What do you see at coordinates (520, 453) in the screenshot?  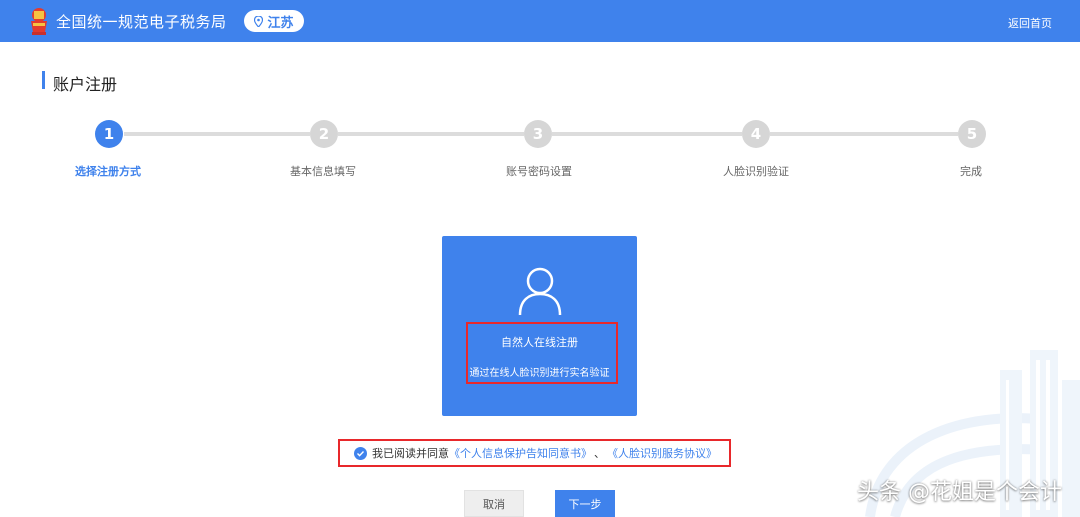 I see `privacy-consent-link: 《个人信息保护告知同意书》` at bounding box center [520, 453].